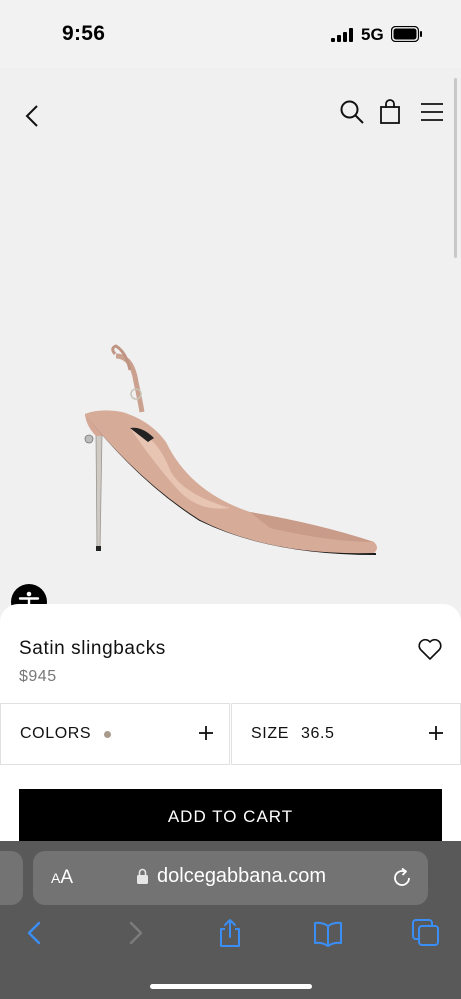 This screenshot has height=999, width=461. I want to click on signal-icon, so click(342, 35).